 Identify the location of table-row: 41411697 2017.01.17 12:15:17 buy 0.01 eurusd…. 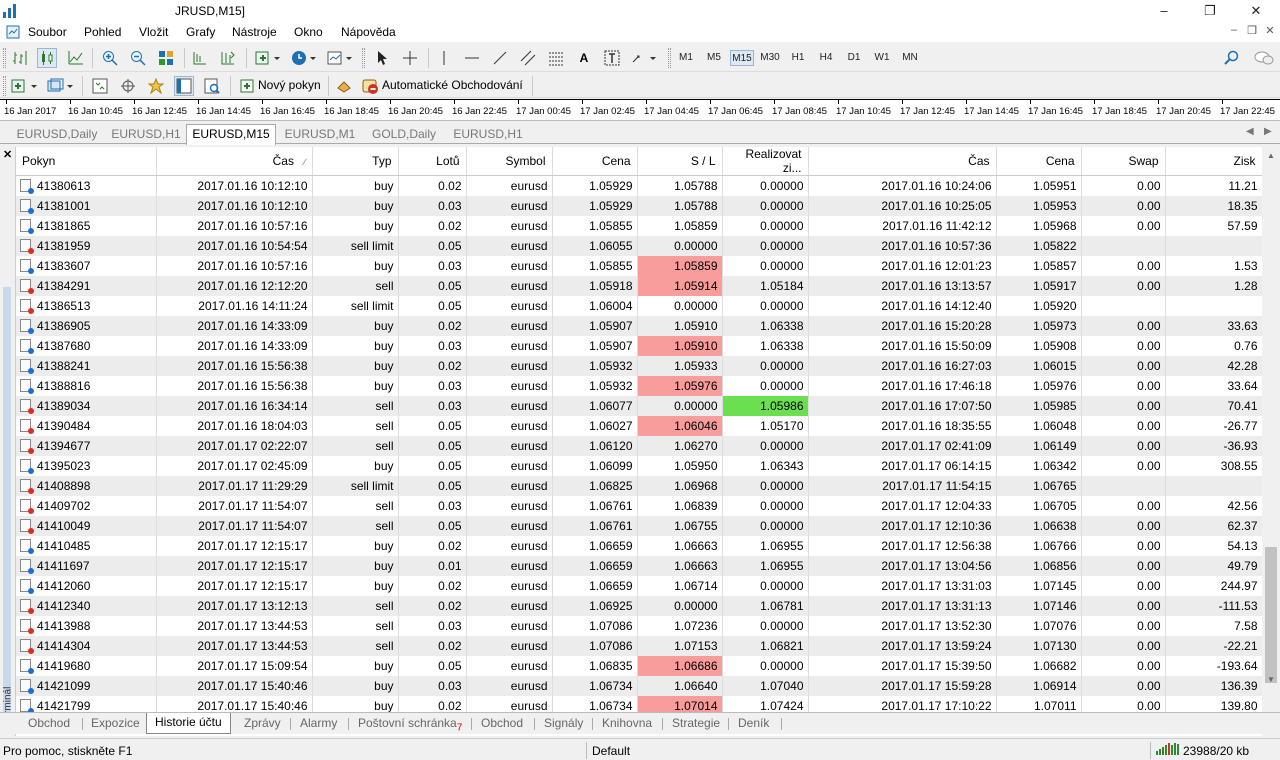
(639, 565).